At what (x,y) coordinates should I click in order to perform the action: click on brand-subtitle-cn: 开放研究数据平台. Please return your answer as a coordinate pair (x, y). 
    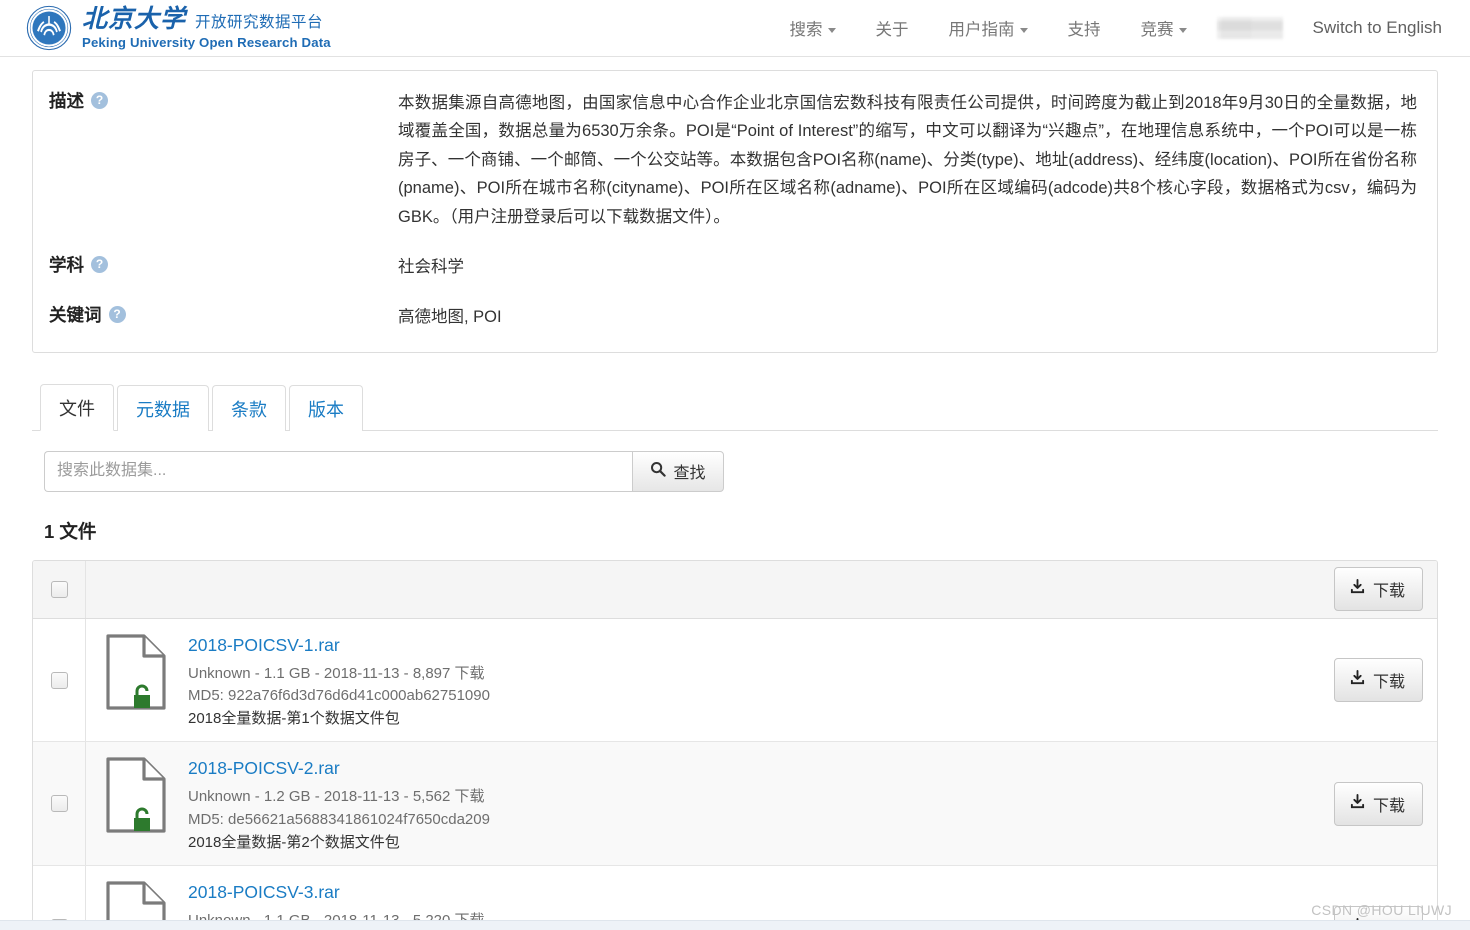
    Looking at the image, I should click on (259, 23).